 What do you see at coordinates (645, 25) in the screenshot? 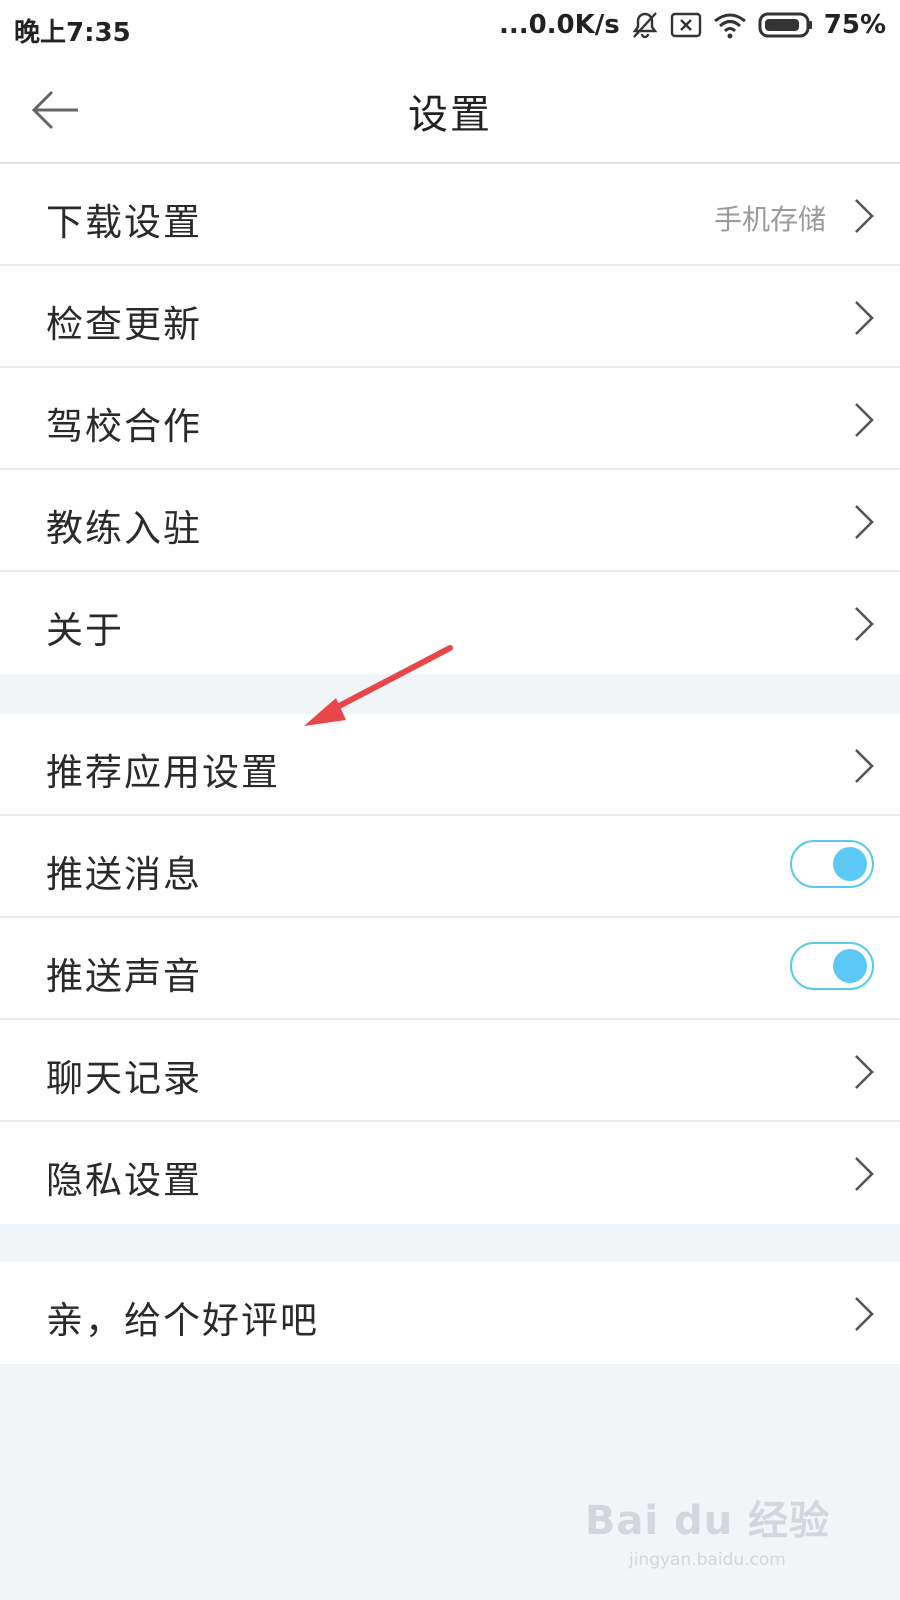
I see `mute-bell-icon` at bounding box center [645, 25].